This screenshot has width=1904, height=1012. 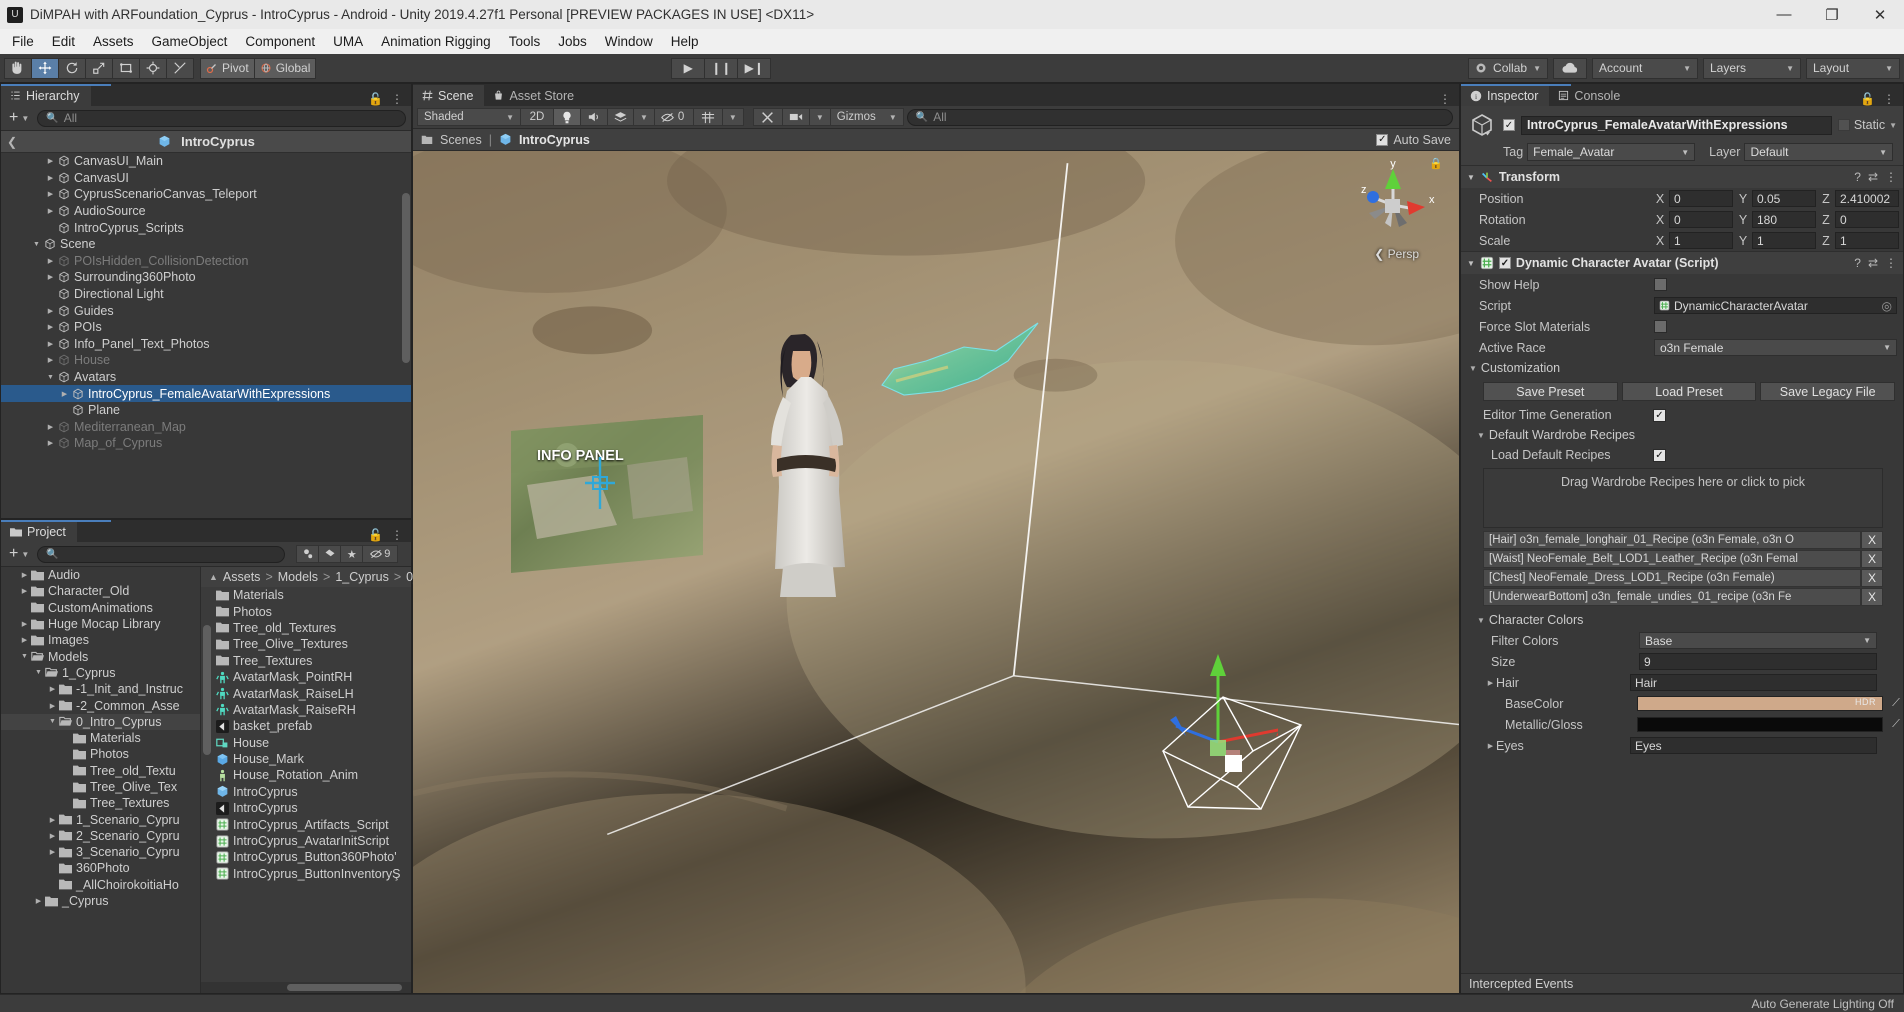 What do you see at coordinates (100, 836) in the screenshot?
I see `project-folder-2-scenario-cypru: ▶ 2_Scenario_Cypru` at bounding box center [100, 836].